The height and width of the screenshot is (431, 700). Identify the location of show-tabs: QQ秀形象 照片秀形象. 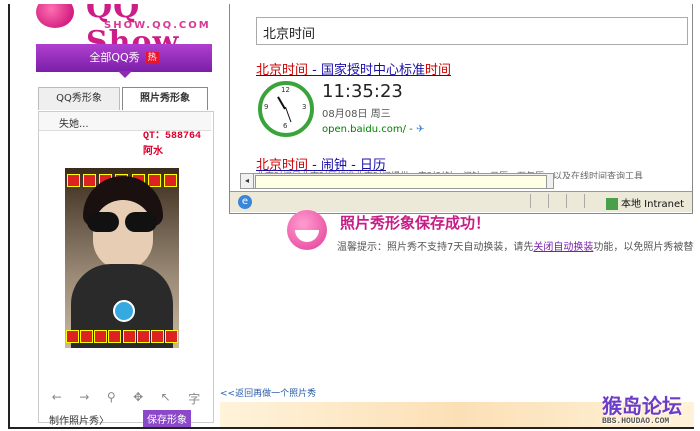
(125, 99).